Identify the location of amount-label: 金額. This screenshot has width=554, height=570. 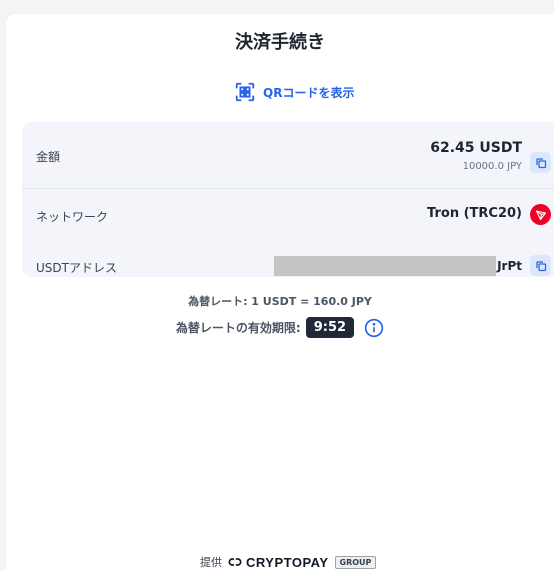
(48, 157).